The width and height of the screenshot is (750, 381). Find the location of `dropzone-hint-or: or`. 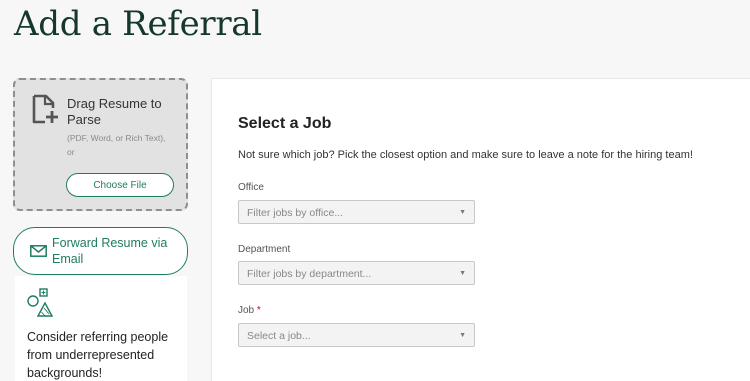

dropzone-hint-or: or is located at coordinates (71, 152).